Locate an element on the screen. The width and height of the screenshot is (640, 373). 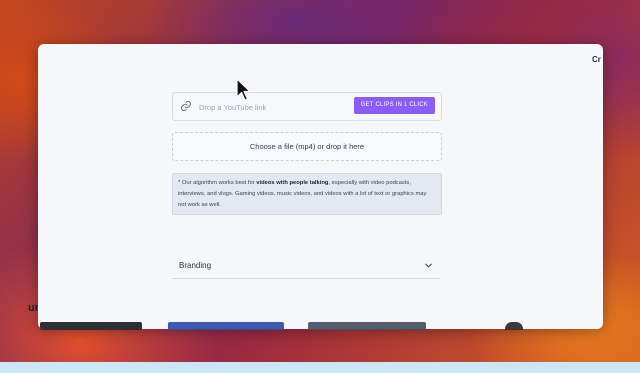
clips-strip is located at coordinates (320, 325).